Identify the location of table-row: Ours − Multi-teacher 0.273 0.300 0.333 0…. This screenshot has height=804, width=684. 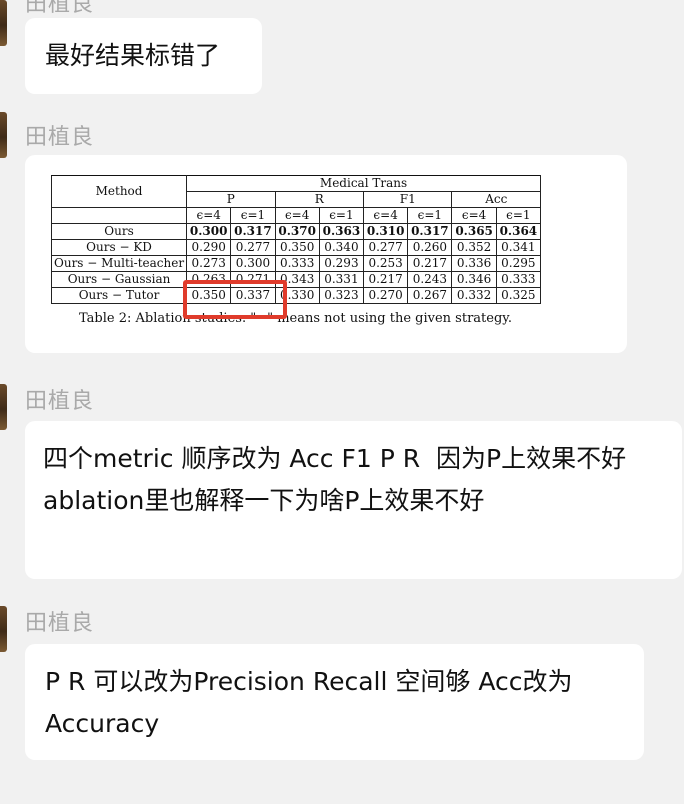
(296, 263).